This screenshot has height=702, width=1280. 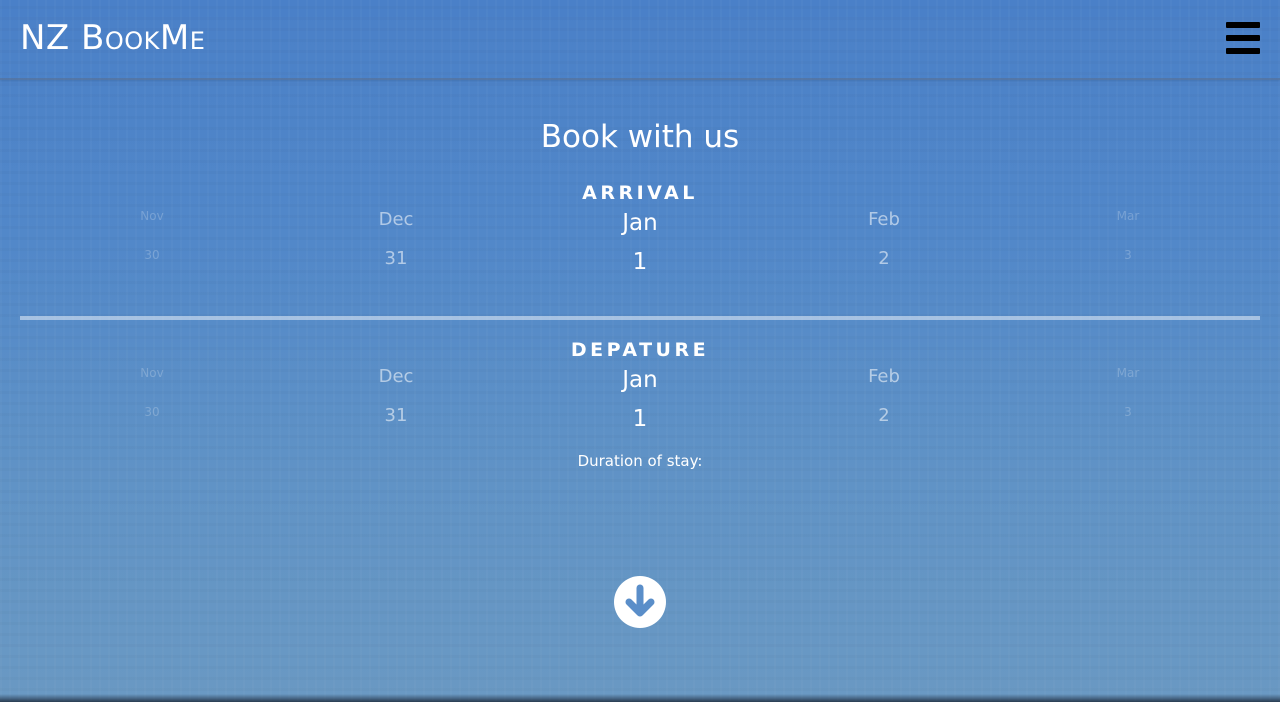 What do you see at coordinates (112, 38) in the screenshot?
I see `brand-logo: NZ BookMe` at bounding box center [112, 38].